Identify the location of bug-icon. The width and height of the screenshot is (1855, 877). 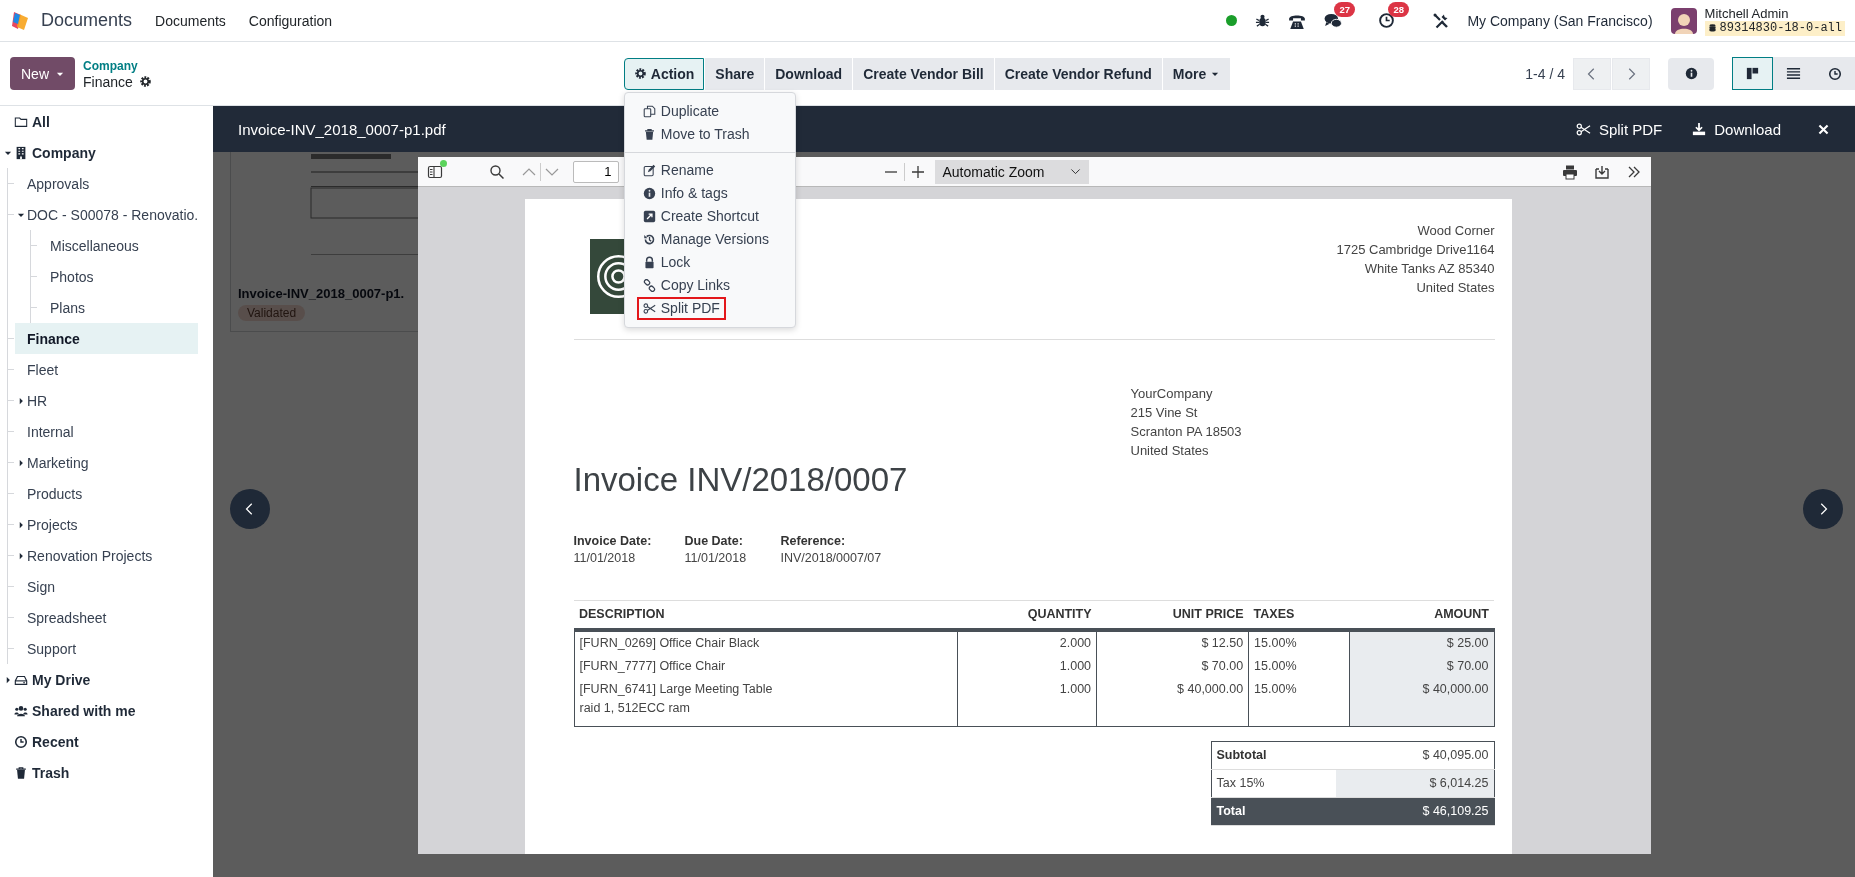
(1263, 20).